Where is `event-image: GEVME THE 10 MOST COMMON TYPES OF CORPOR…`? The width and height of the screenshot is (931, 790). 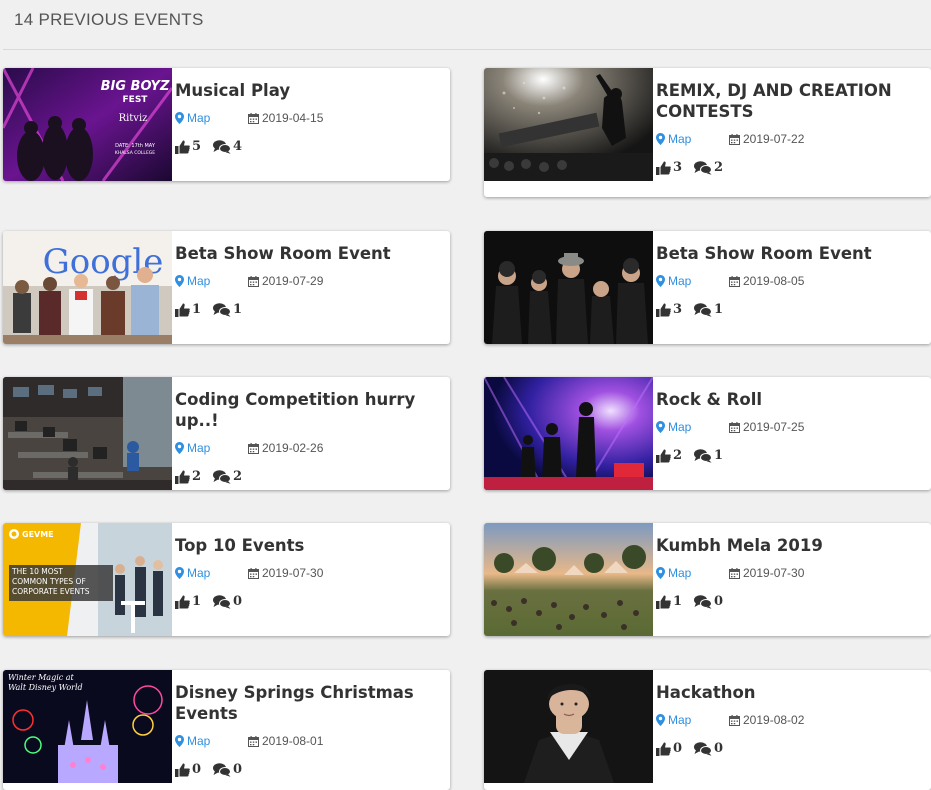 event-image: GEVME THE 10 MOST COMMON TYPES OF CORPOR… is located at coordinates (87, 579).